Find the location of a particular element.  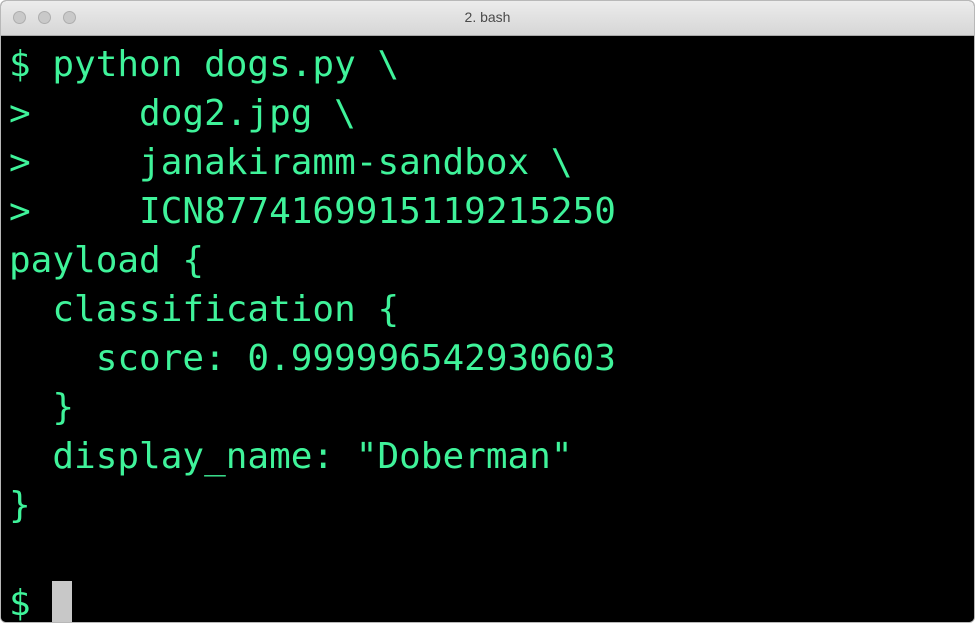

terminal-line-score: score: 0.999996542930603 is located at coordinates (312, 358).